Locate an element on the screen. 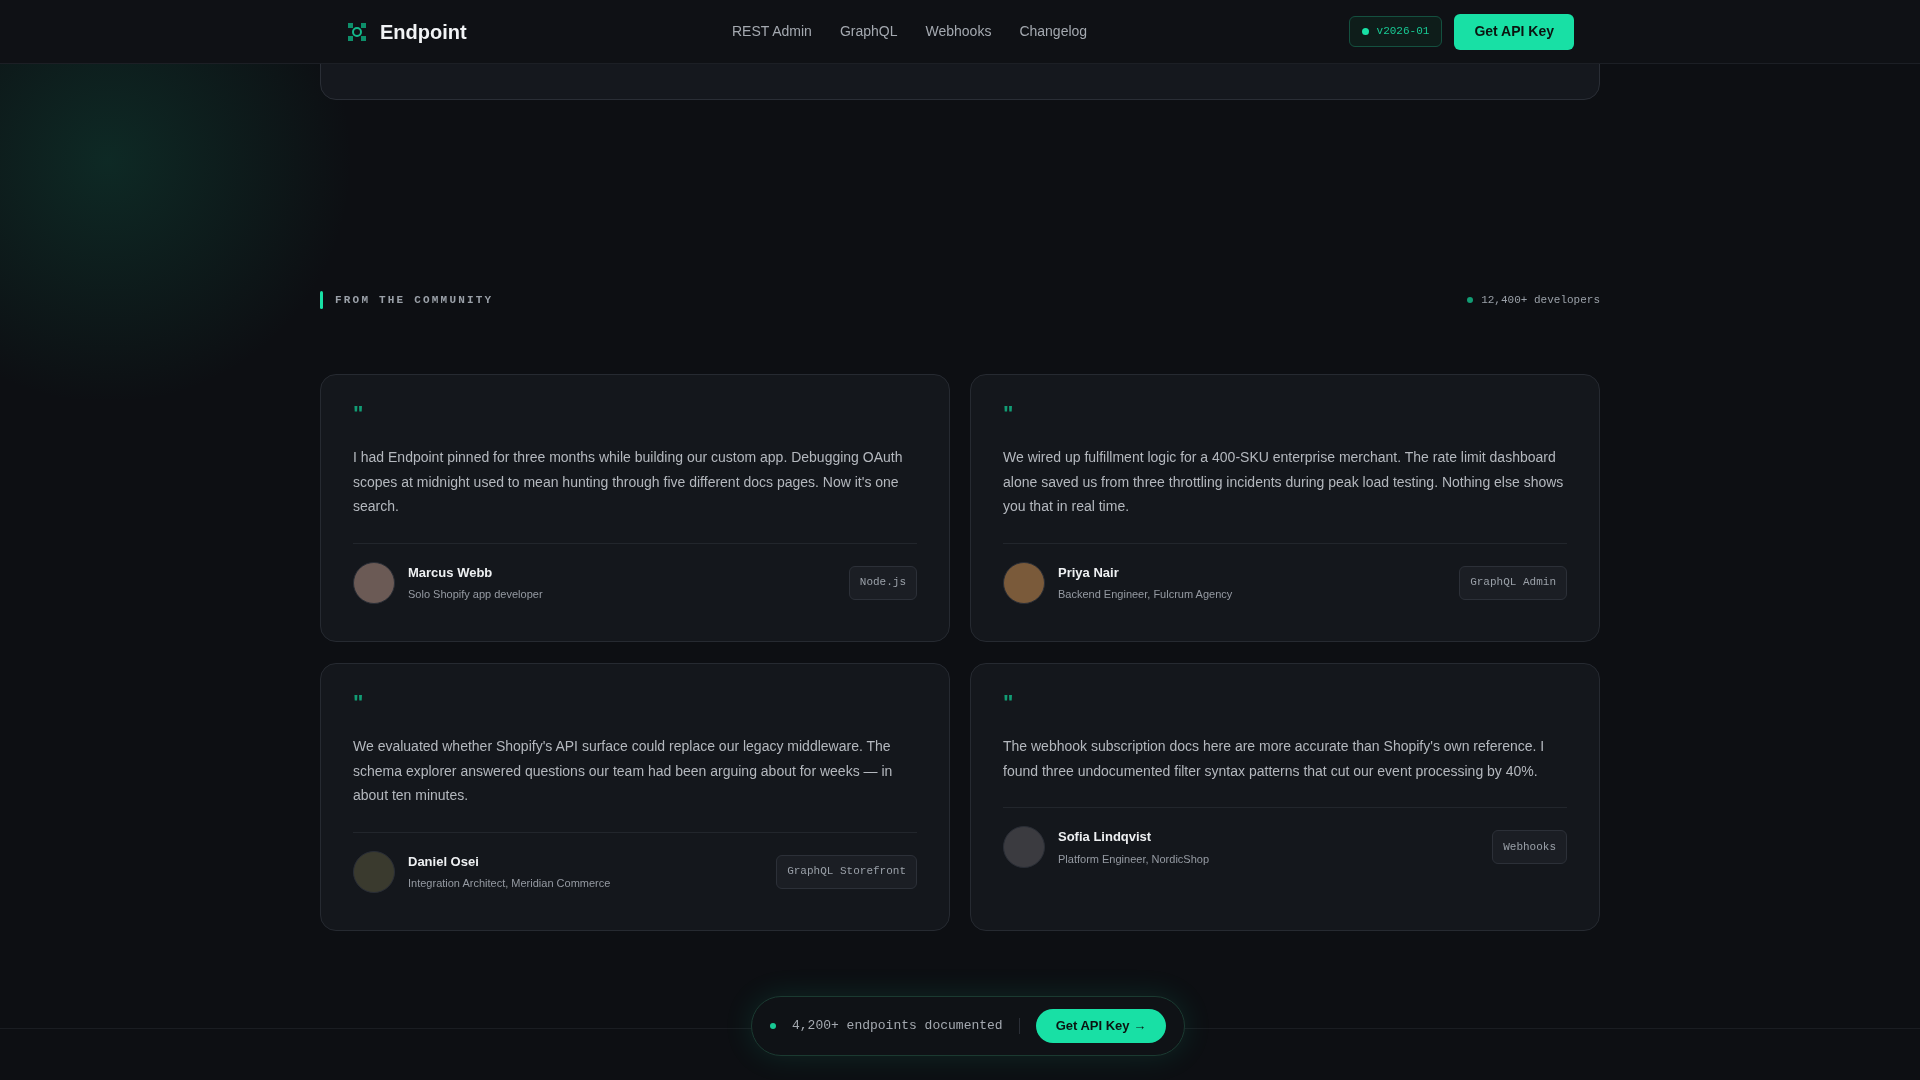  author-role: Platform Engineer, NordicShop is located at coordinates (1134, 859).